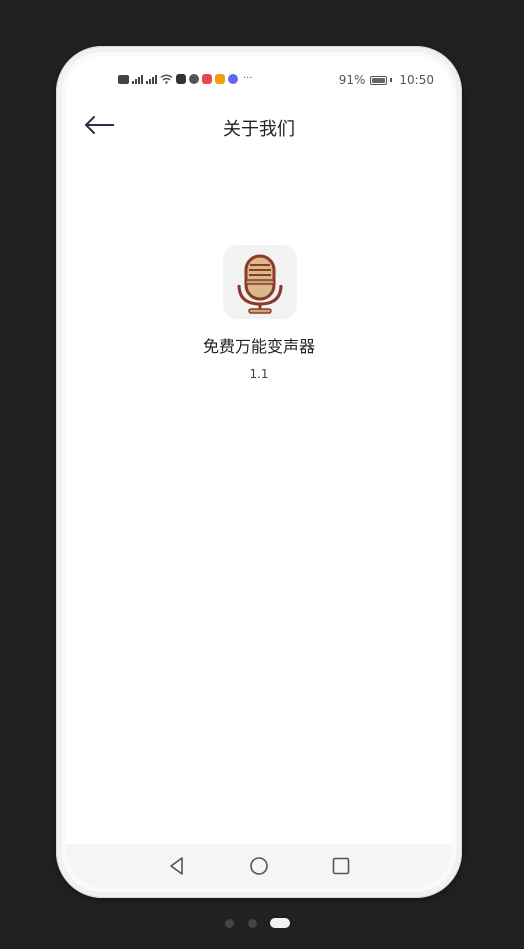 The image size is (524, 949). Describe the element at coordinates (379, 80) in the screenshot. I see `battery-icon` at that location.